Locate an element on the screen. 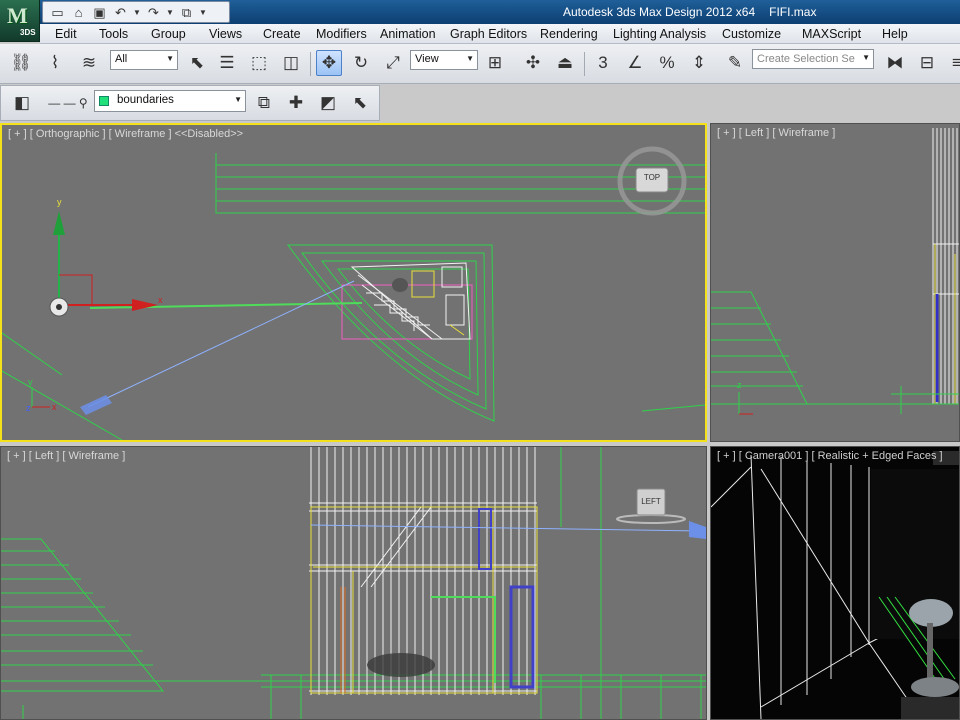 This screenshot has height=720, width=960. redo-icon: ↷ is located at coordinates (153, 12).